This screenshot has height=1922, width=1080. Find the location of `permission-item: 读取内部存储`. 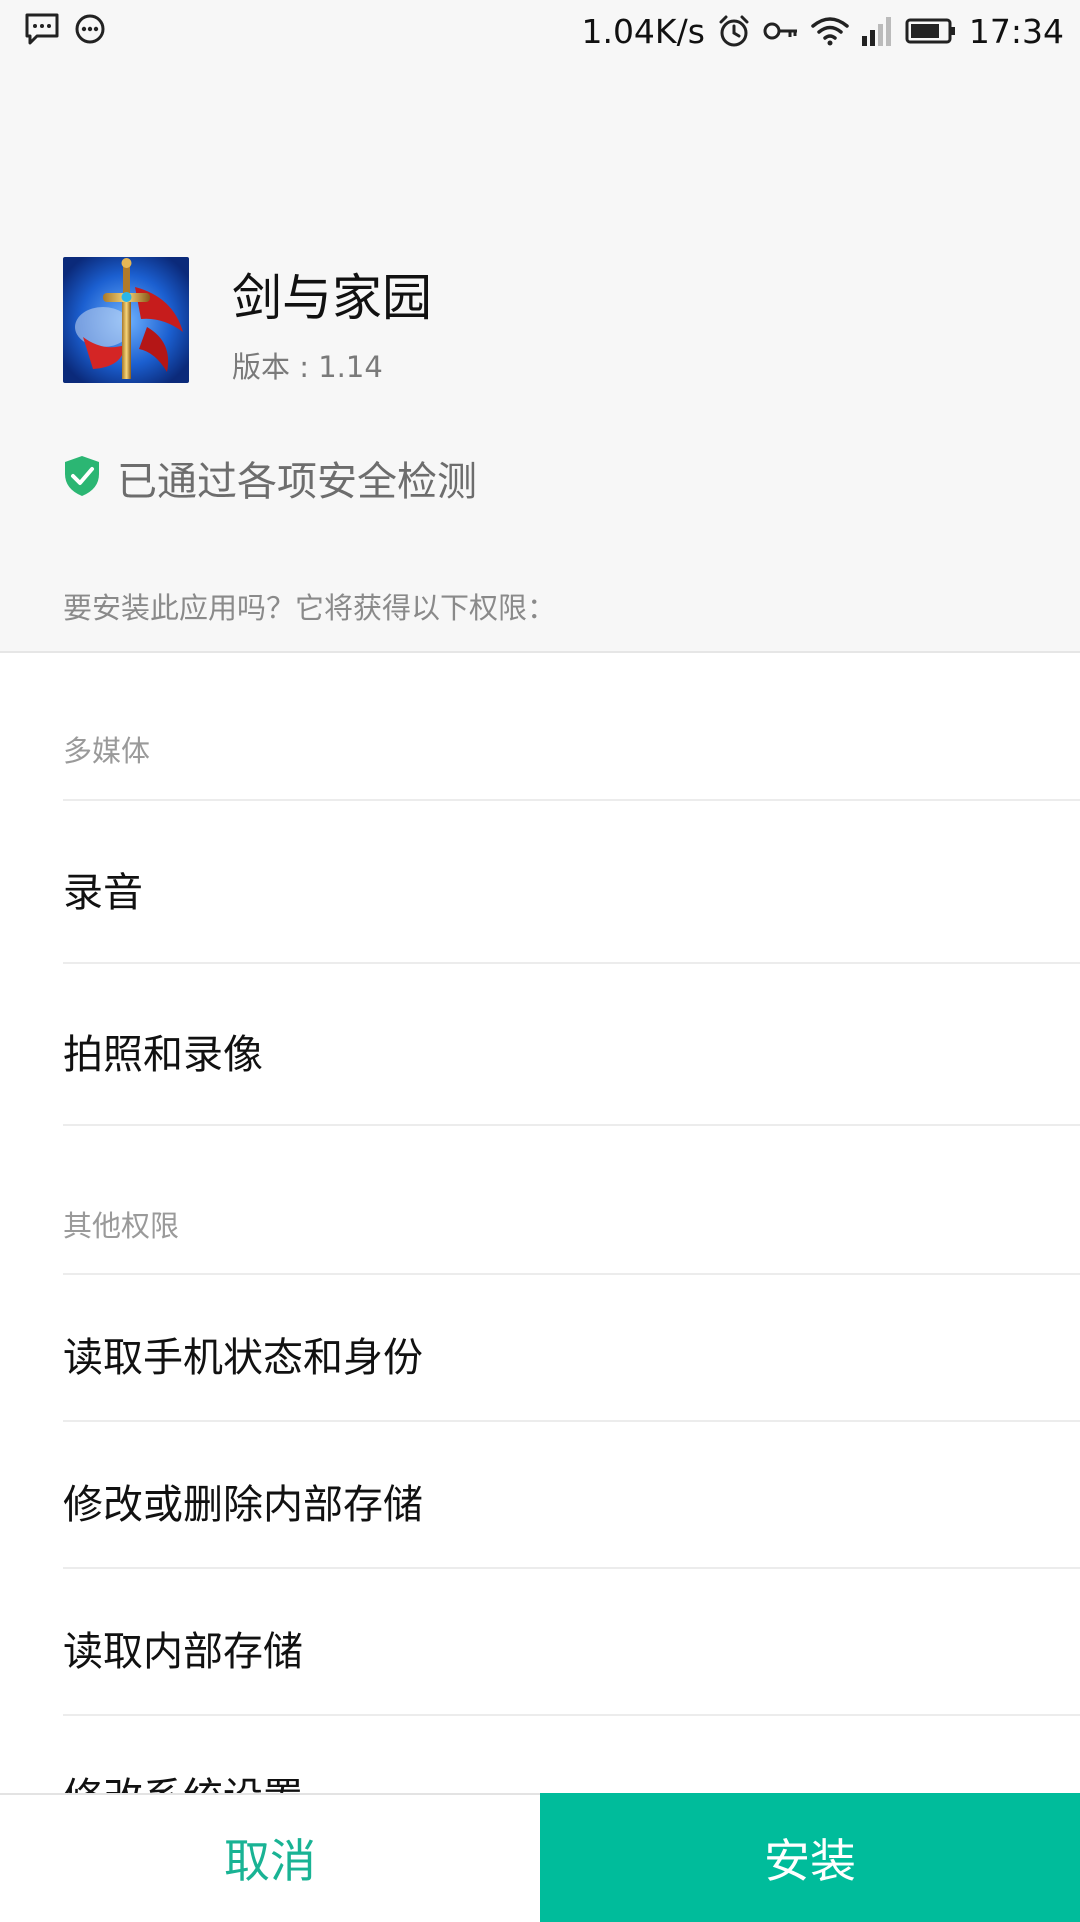

permission-item: 读取内部存储 is located at coordinates (183, 1648).